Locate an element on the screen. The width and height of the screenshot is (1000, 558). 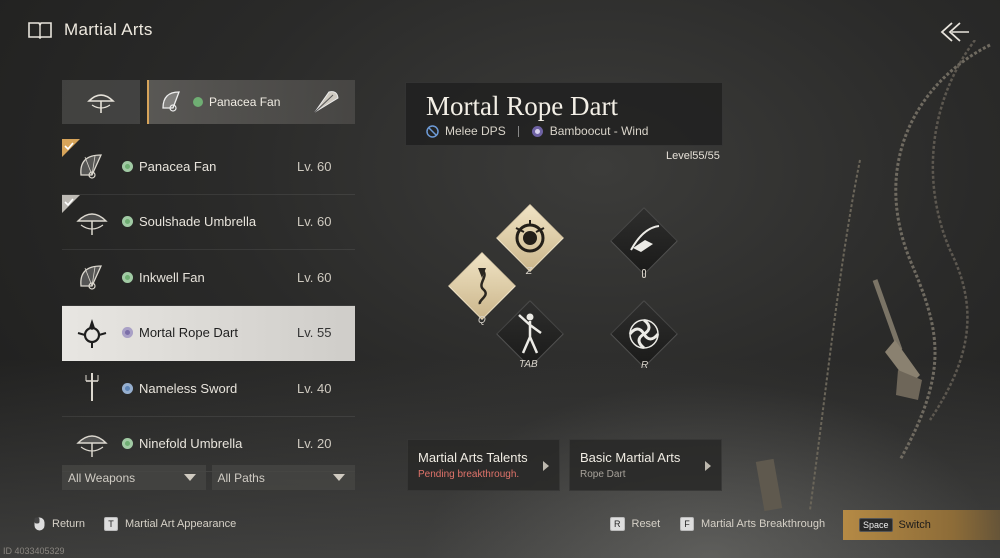
tag-separator is located at coordinates (518, 131).